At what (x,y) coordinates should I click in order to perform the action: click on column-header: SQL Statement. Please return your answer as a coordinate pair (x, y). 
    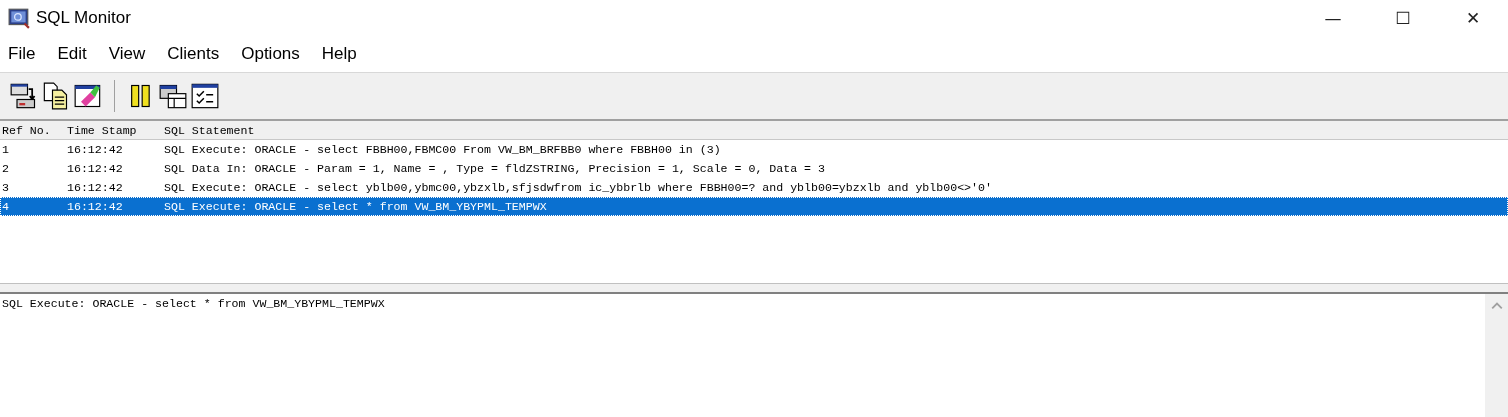
    Looking at the image, I should click on (209, 130).